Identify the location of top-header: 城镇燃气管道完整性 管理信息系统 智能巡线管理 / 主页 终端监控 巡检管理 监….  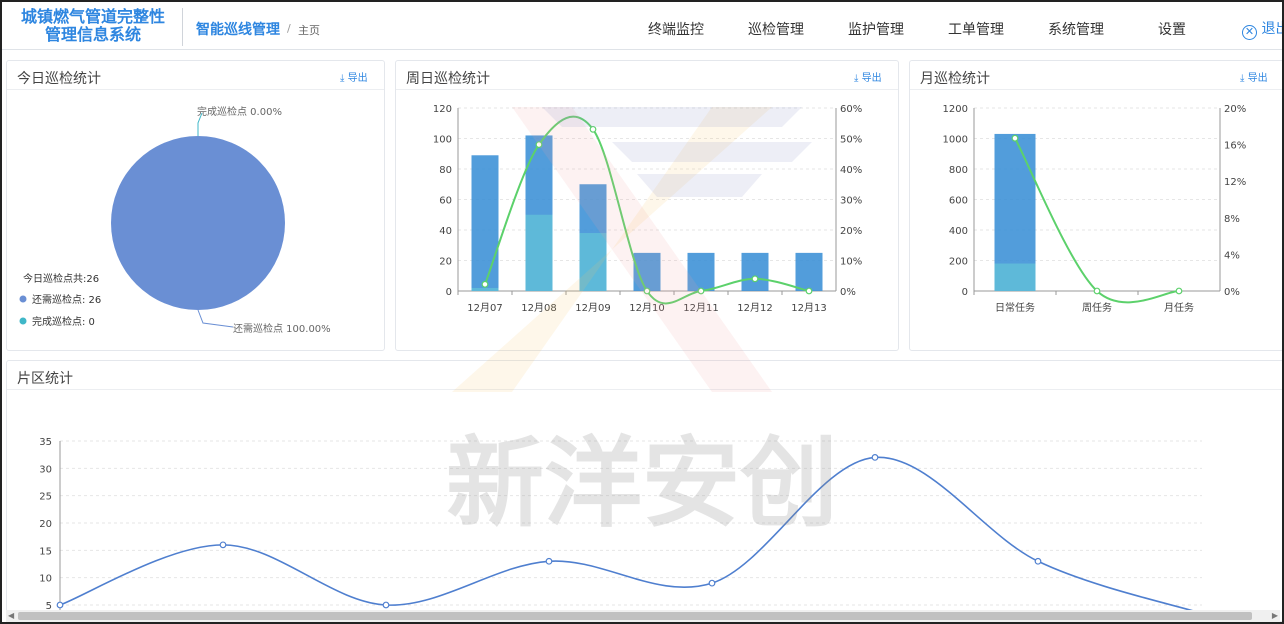
(642, 26).